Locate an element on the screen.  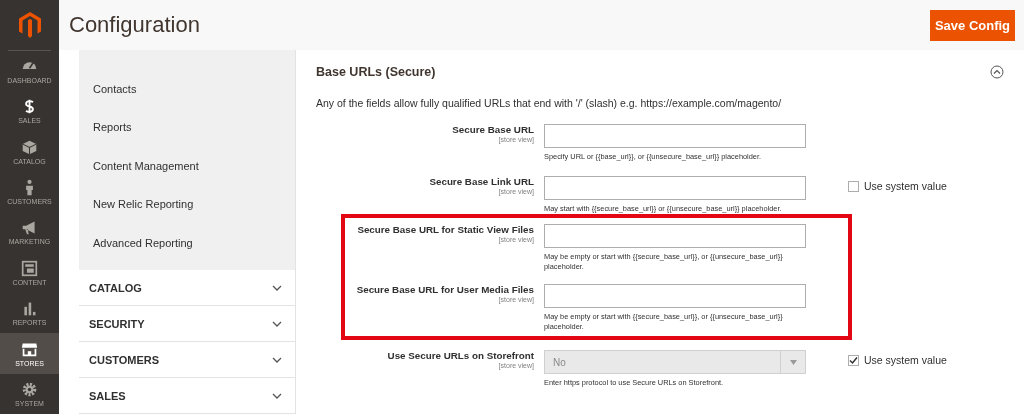
logo-icon is located at coordinates (29, 24).